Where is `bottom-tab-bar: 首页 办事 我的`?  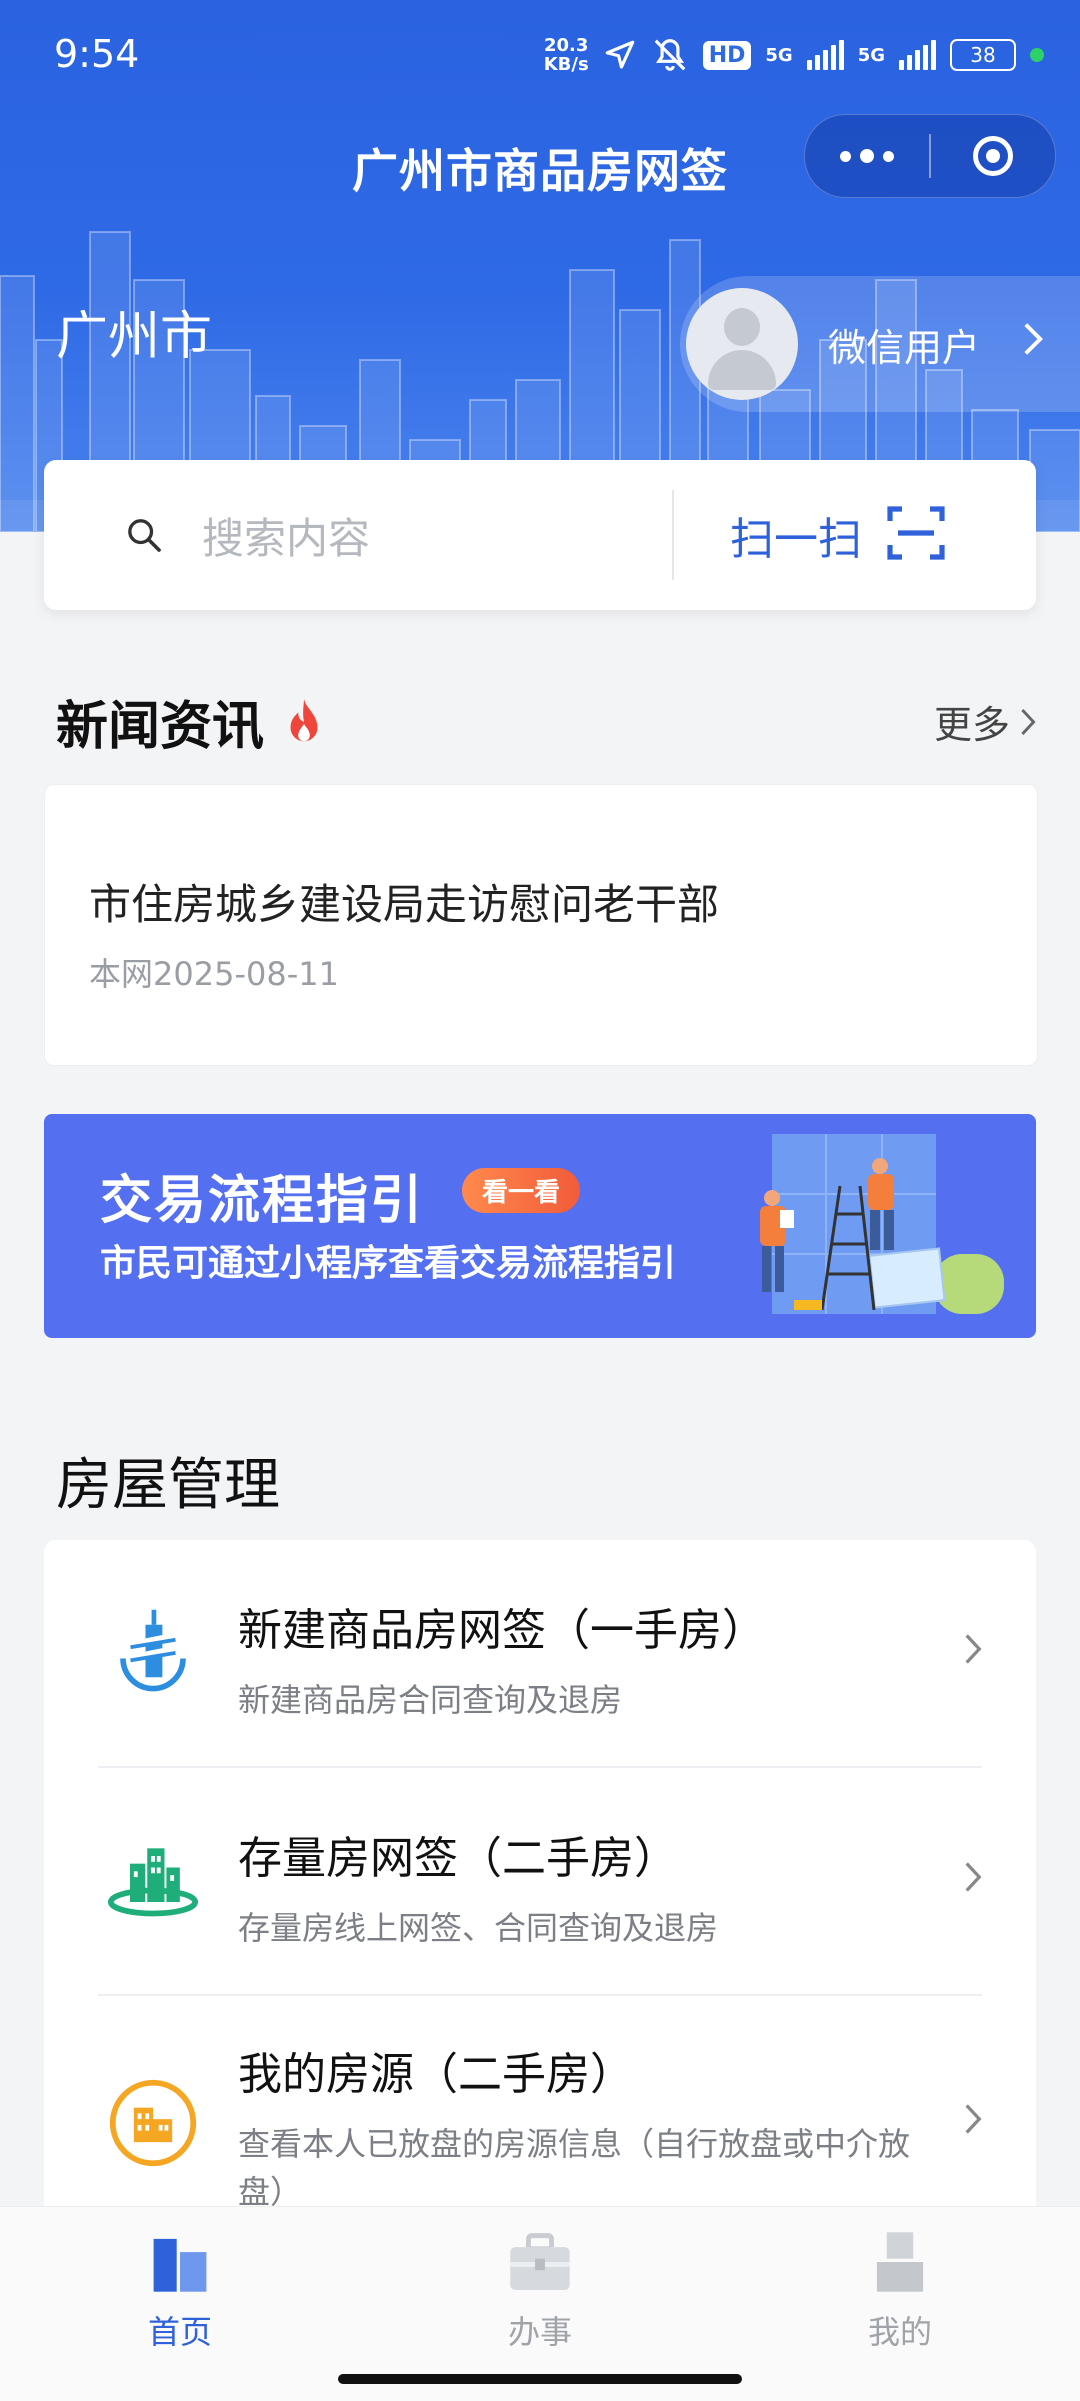 bottom-tab-bar: 首页 办事 我的 is located at coordinates (540, 2303).